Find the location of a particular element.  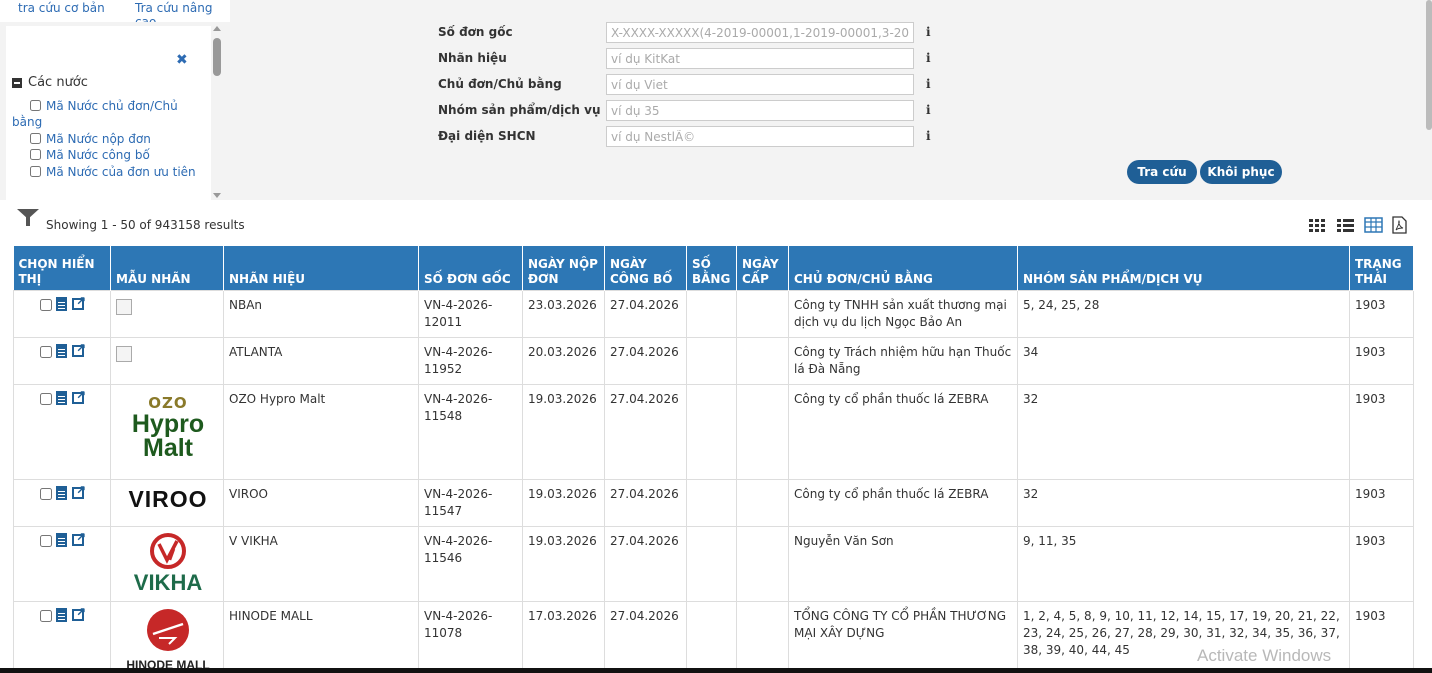

field-label: Đại diện SHCN is located at coordinates (487, 136).